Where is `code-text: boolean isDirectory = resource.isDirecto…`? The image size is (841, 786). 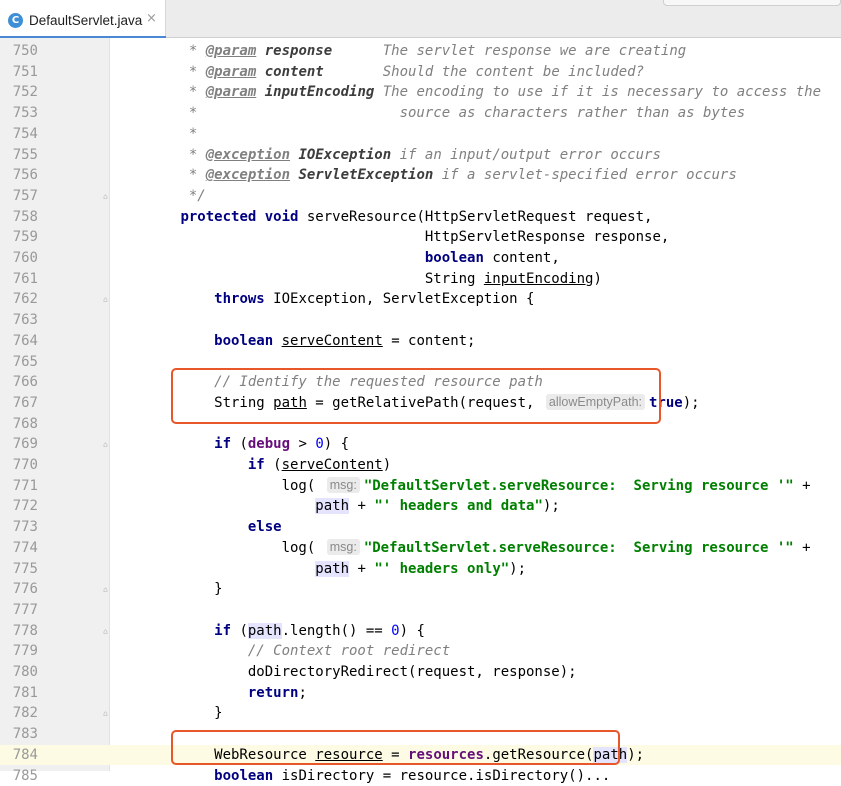 code-text: boolean isDirectory = resource.isDirecto… is located at coordinates (361, 776).